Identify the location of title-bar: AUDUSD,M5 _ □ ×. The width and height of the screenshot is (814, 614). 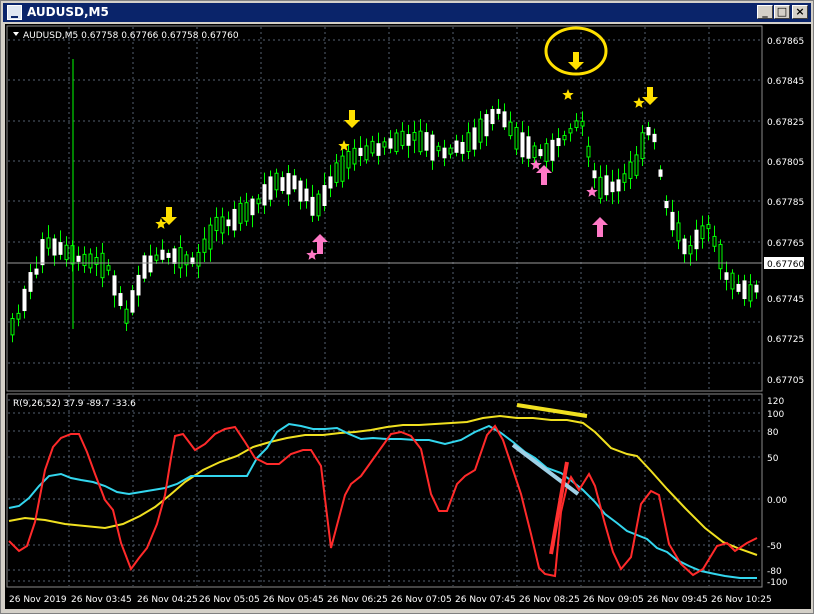
(407, 12).